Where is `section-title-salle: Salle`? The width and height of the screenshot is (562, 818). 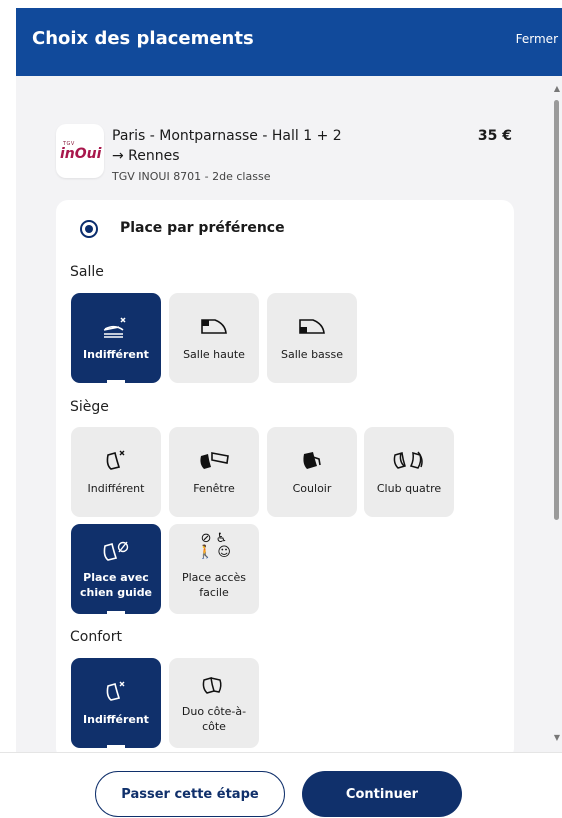 section-title-salle: Salle is located at coordinates (87, 272).